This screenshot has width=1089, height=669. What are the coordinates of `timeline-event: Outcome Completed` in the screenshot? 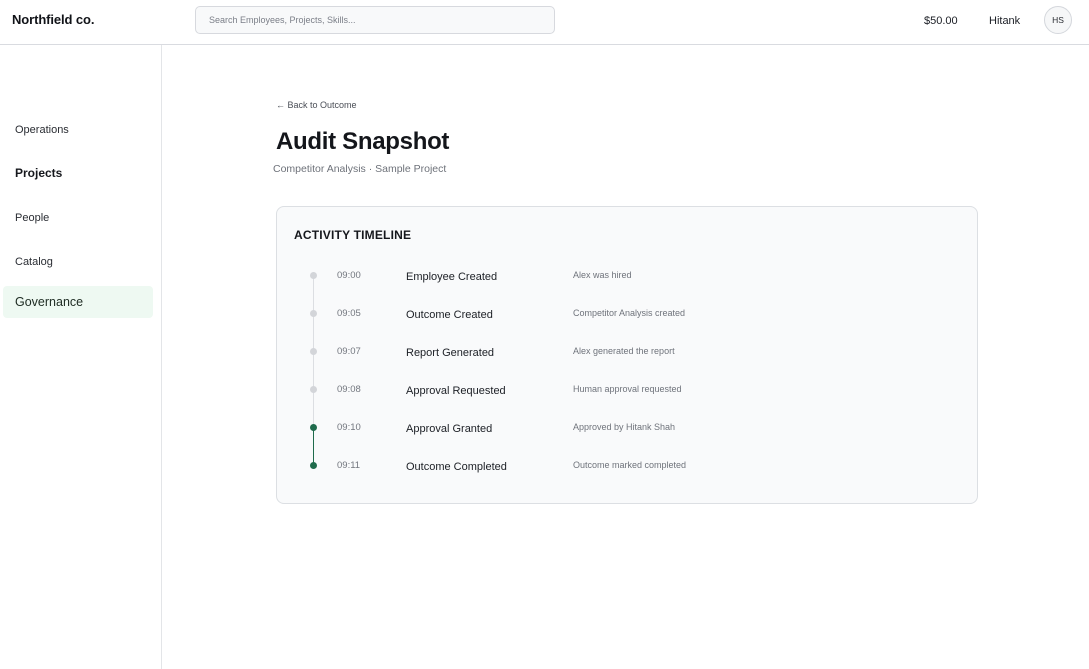 It's located at (456, 467).